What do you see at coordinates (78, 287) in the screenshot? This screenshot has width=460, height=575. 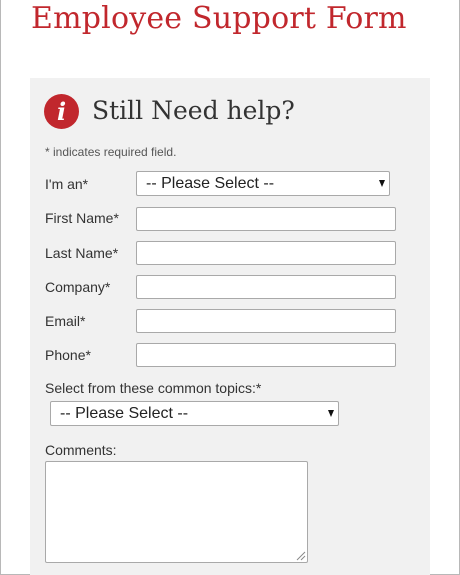 I see `company-label: Company*` at bounding box center [78, 287].